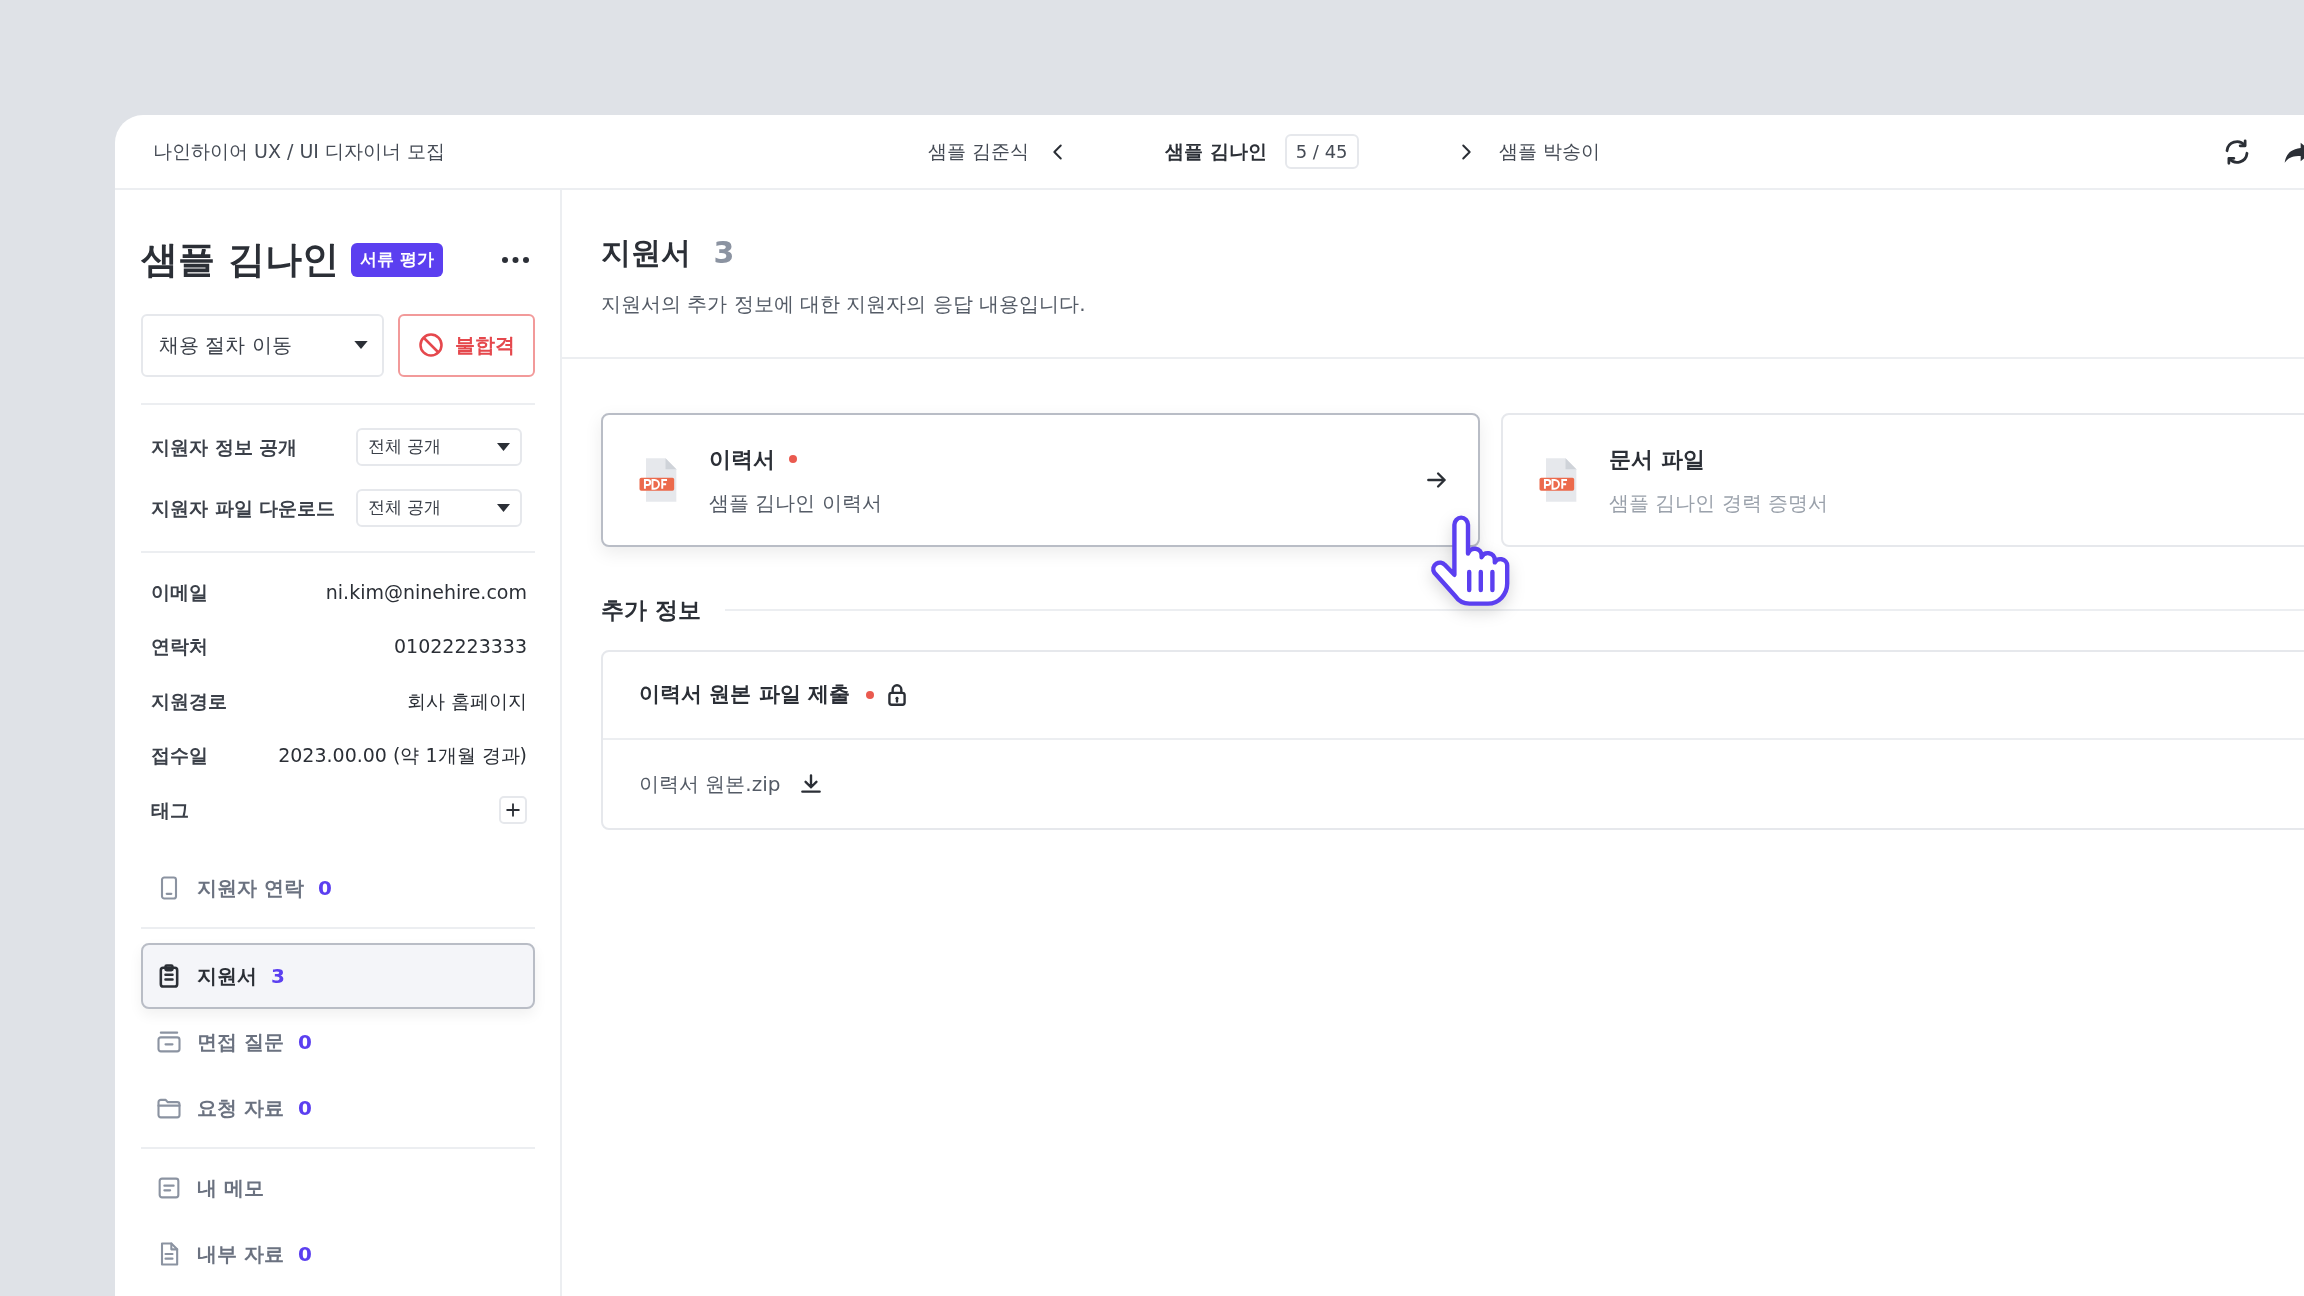 Image resolution: width=2304 pixels, height=1296 pixels. Describe the element at coordinates (338, 1188) in the screenshot. I see `sidebar-nav-item: 내 메모` at that location.